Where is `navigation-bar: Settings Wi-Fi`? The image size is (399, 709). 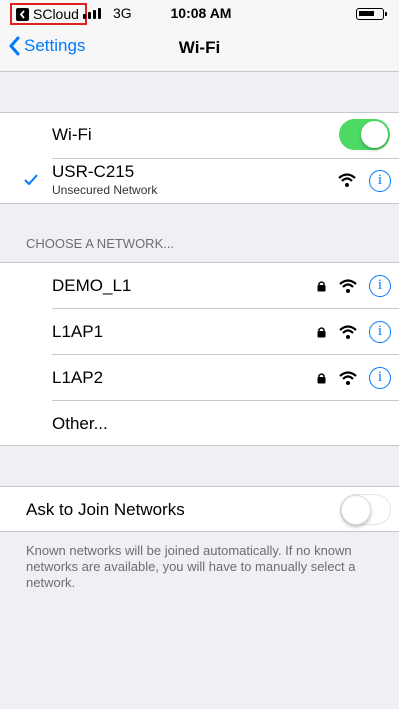 navigation-bar: Settings Wi-Fi is located at coordinates (199, 49).